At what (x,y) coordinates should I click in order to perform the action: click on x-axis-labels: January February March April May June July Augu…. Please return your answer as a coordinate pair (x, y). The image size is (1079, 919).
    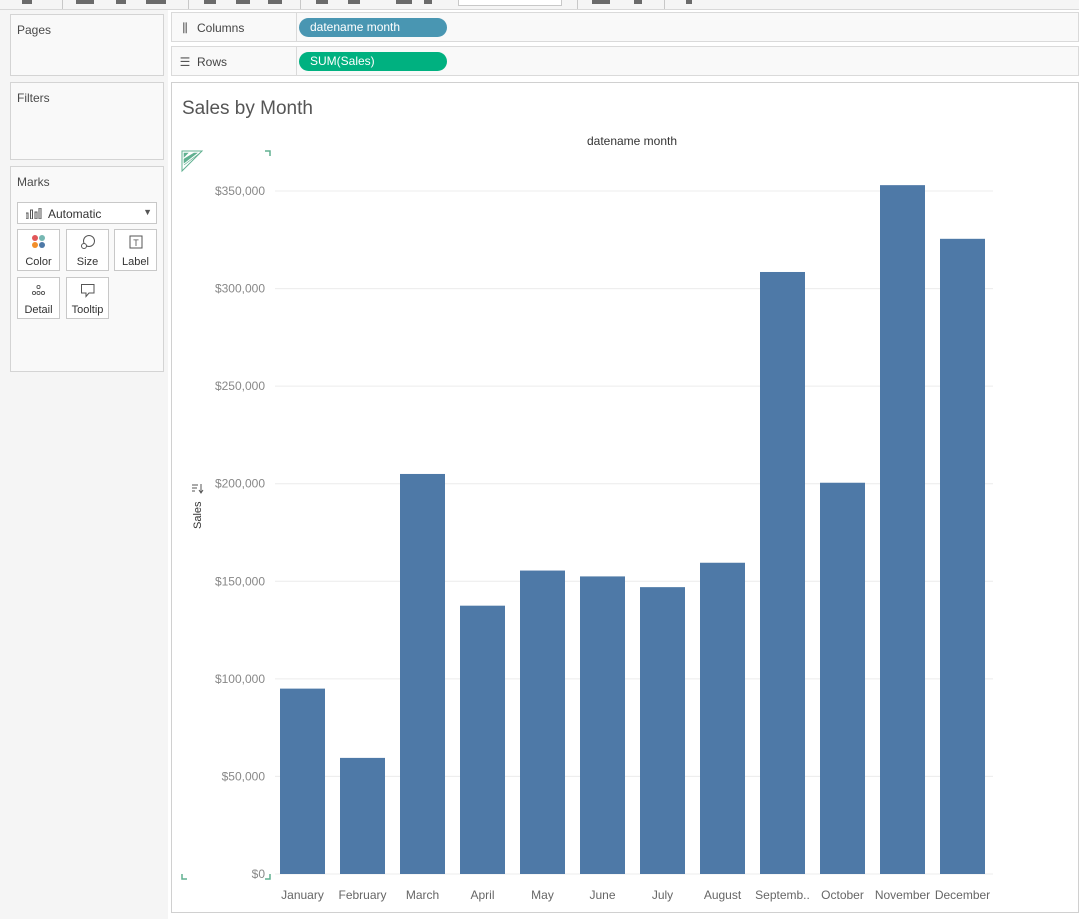
    Looking at the image, I should click on (635, 895).